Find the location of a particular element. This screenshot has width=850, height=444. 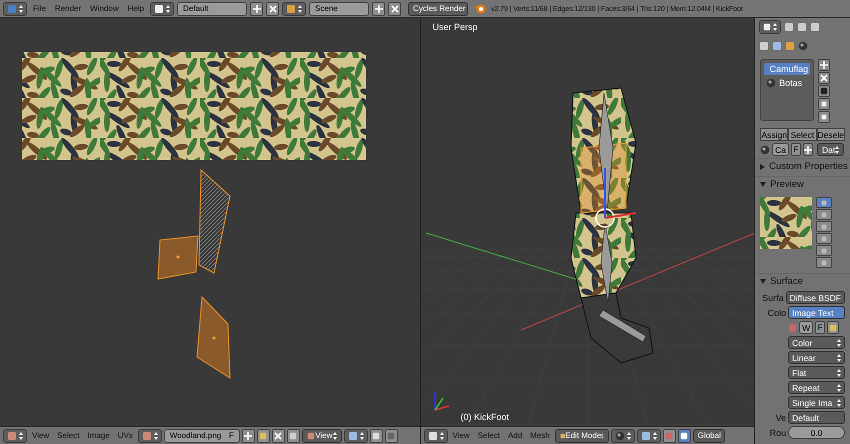

new-image-button is located at coordinates (248, 435).